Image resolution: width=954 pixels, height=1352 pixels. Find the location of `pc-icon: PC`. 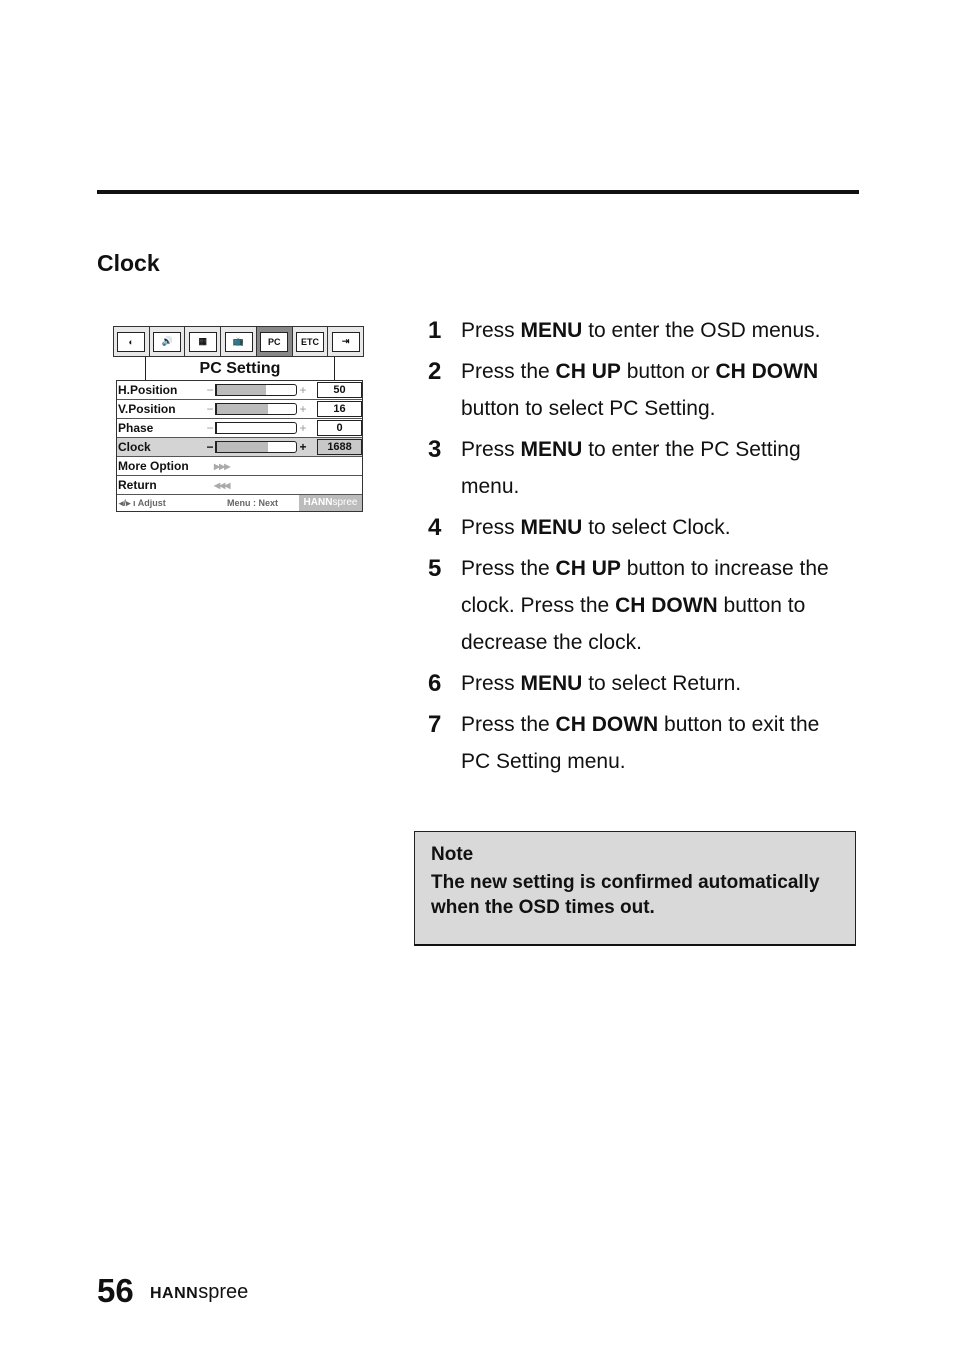

pc-icon: PC is located at coordinates (274, 341).